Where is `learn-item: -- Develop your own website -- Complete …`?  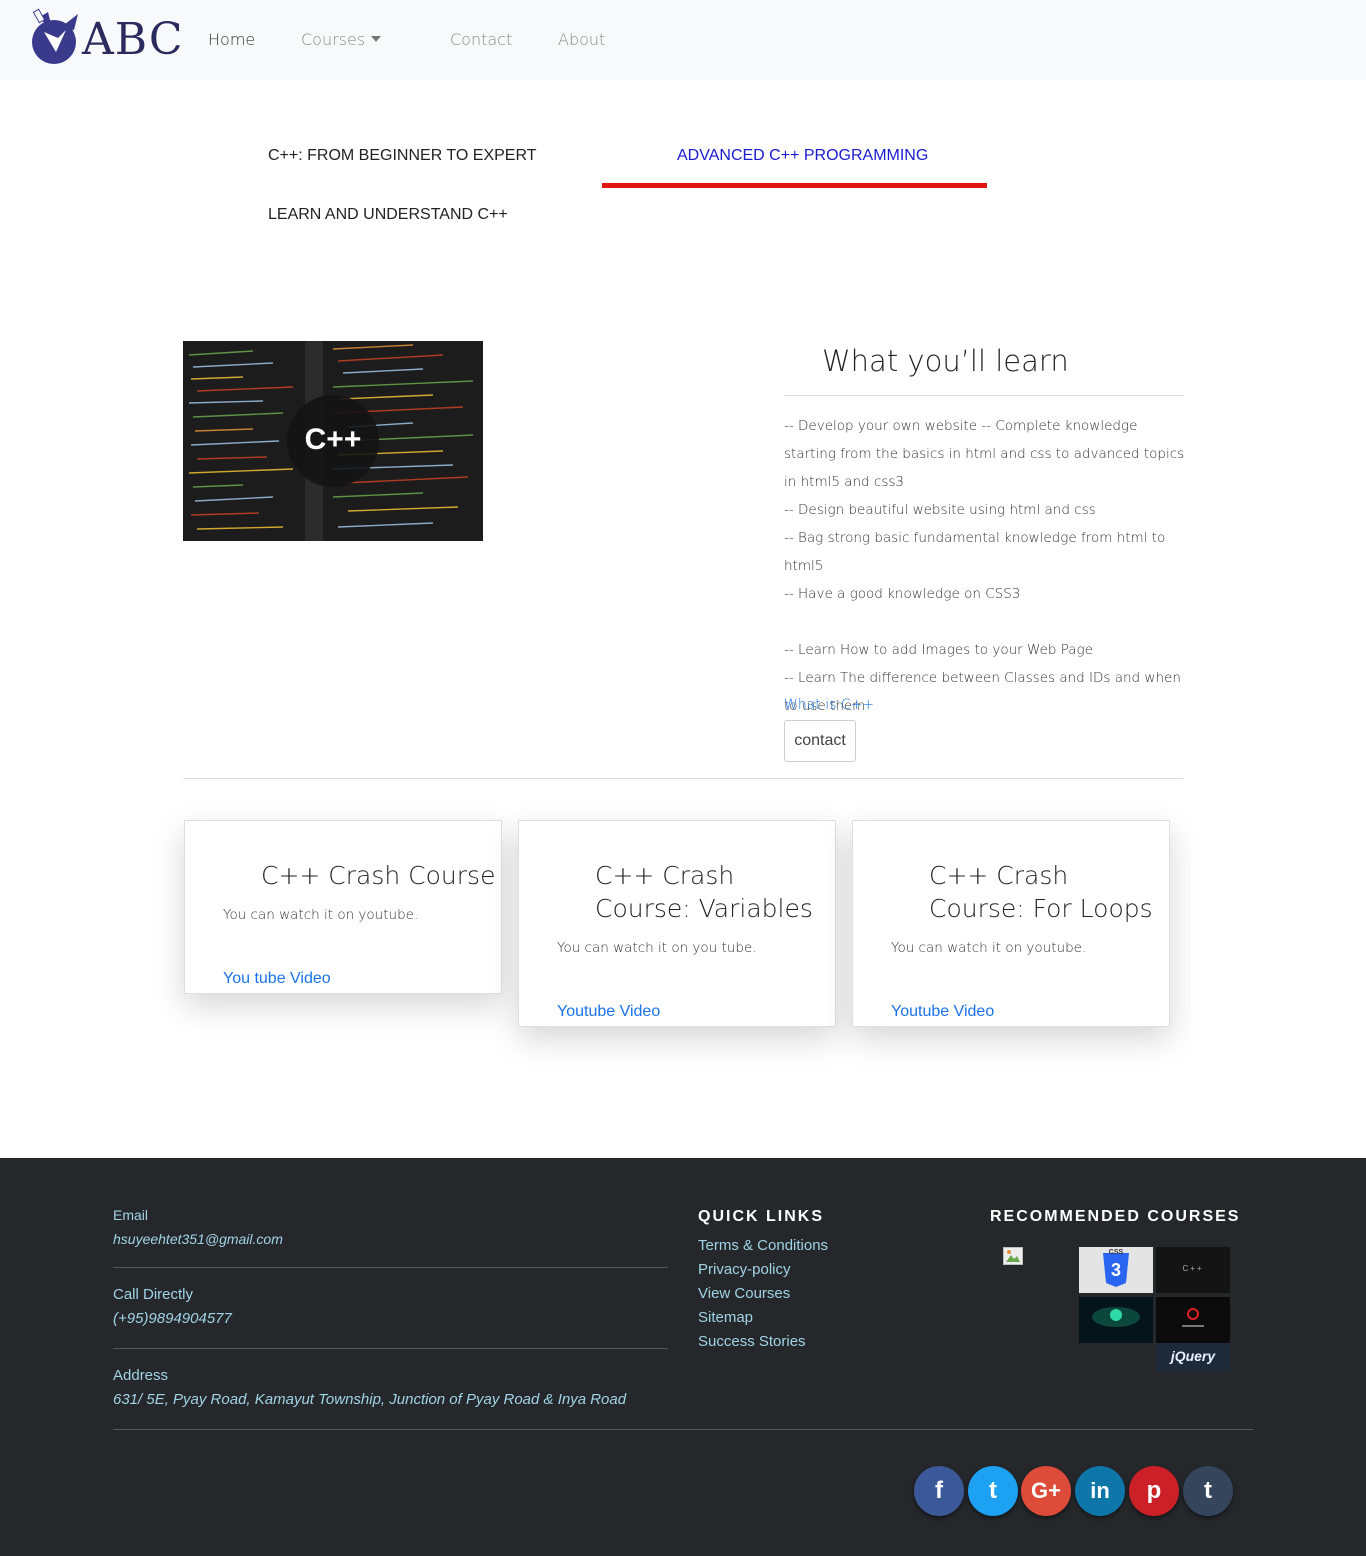
learn-item: -- Develop your own website -- Complete … is located at coordinates (984, 454).